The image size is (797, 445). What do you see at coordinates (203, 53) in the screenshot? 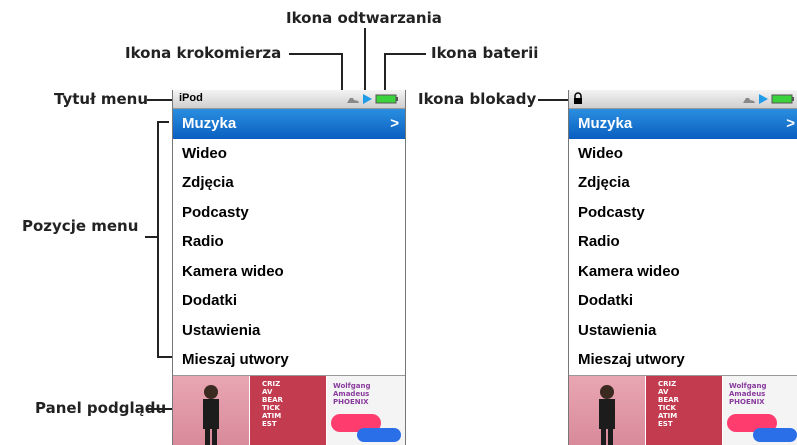
I see `callout-pedometer-icon: Ikona krokomierza` at bounding box center [203, 53].